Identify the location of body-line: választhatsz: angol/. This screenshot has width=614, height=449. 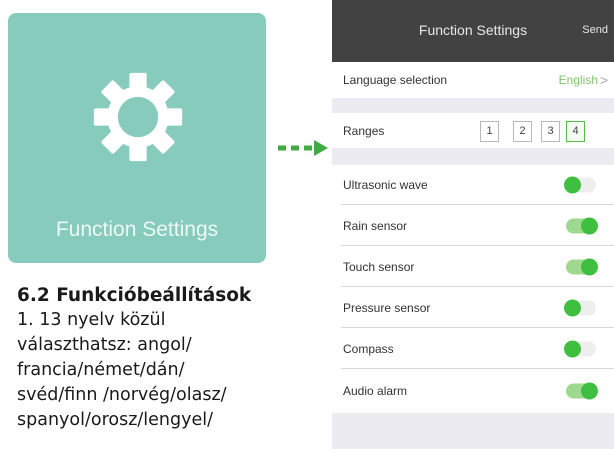
(104, 345).